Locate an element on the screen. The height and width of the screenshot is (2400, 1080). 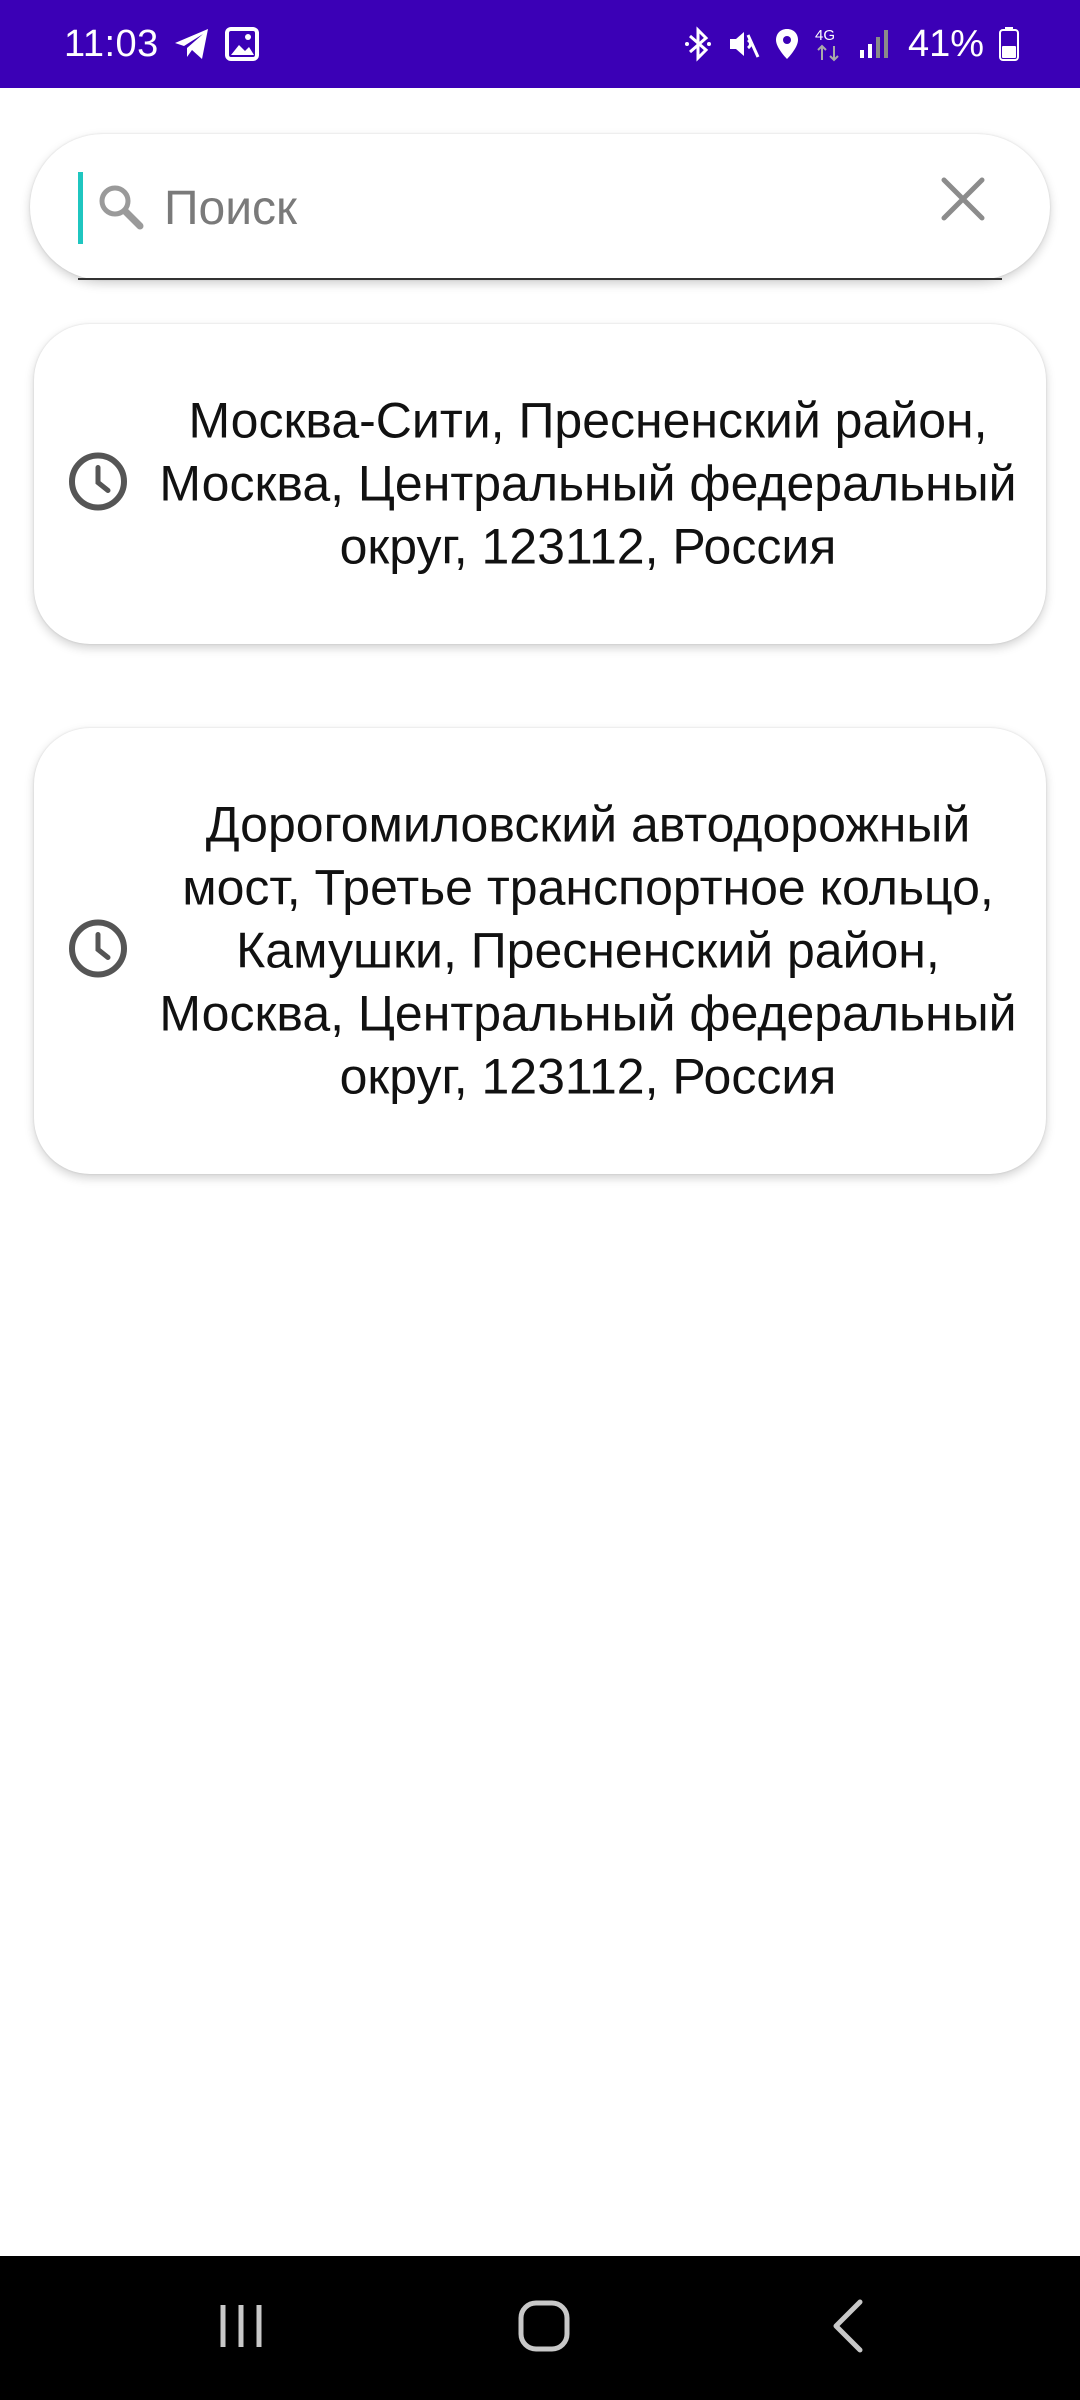
text-cursor is located at coordinates (80, 208).